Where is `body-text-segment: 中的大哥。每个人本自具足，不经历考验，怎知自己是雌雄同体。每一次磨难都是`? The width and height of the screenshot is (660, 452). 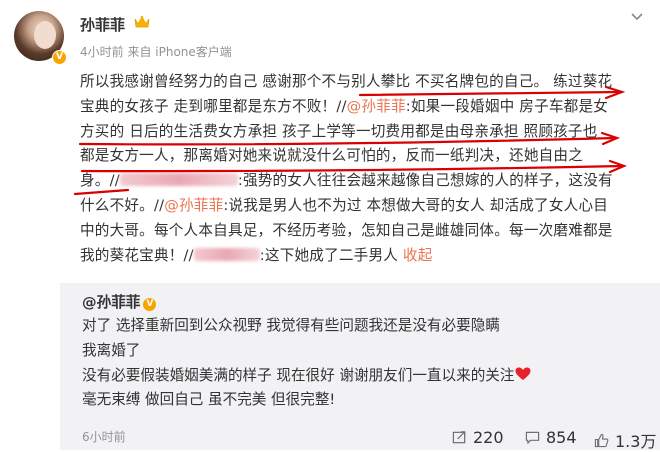
body-text-segment: 中的大哥。每个人本自具足，不经历考验，怎知自己是雌雄同体。每一次磨难都是 is located at coordinates (346, 230).